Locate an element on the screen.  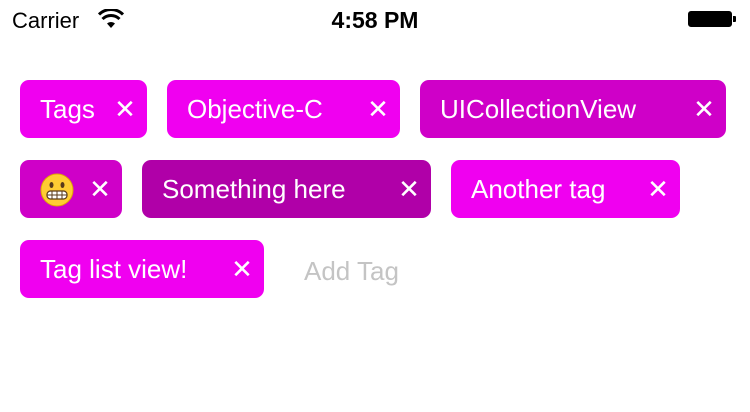
tag-label: Another tag is located at coordinates (538, 189).